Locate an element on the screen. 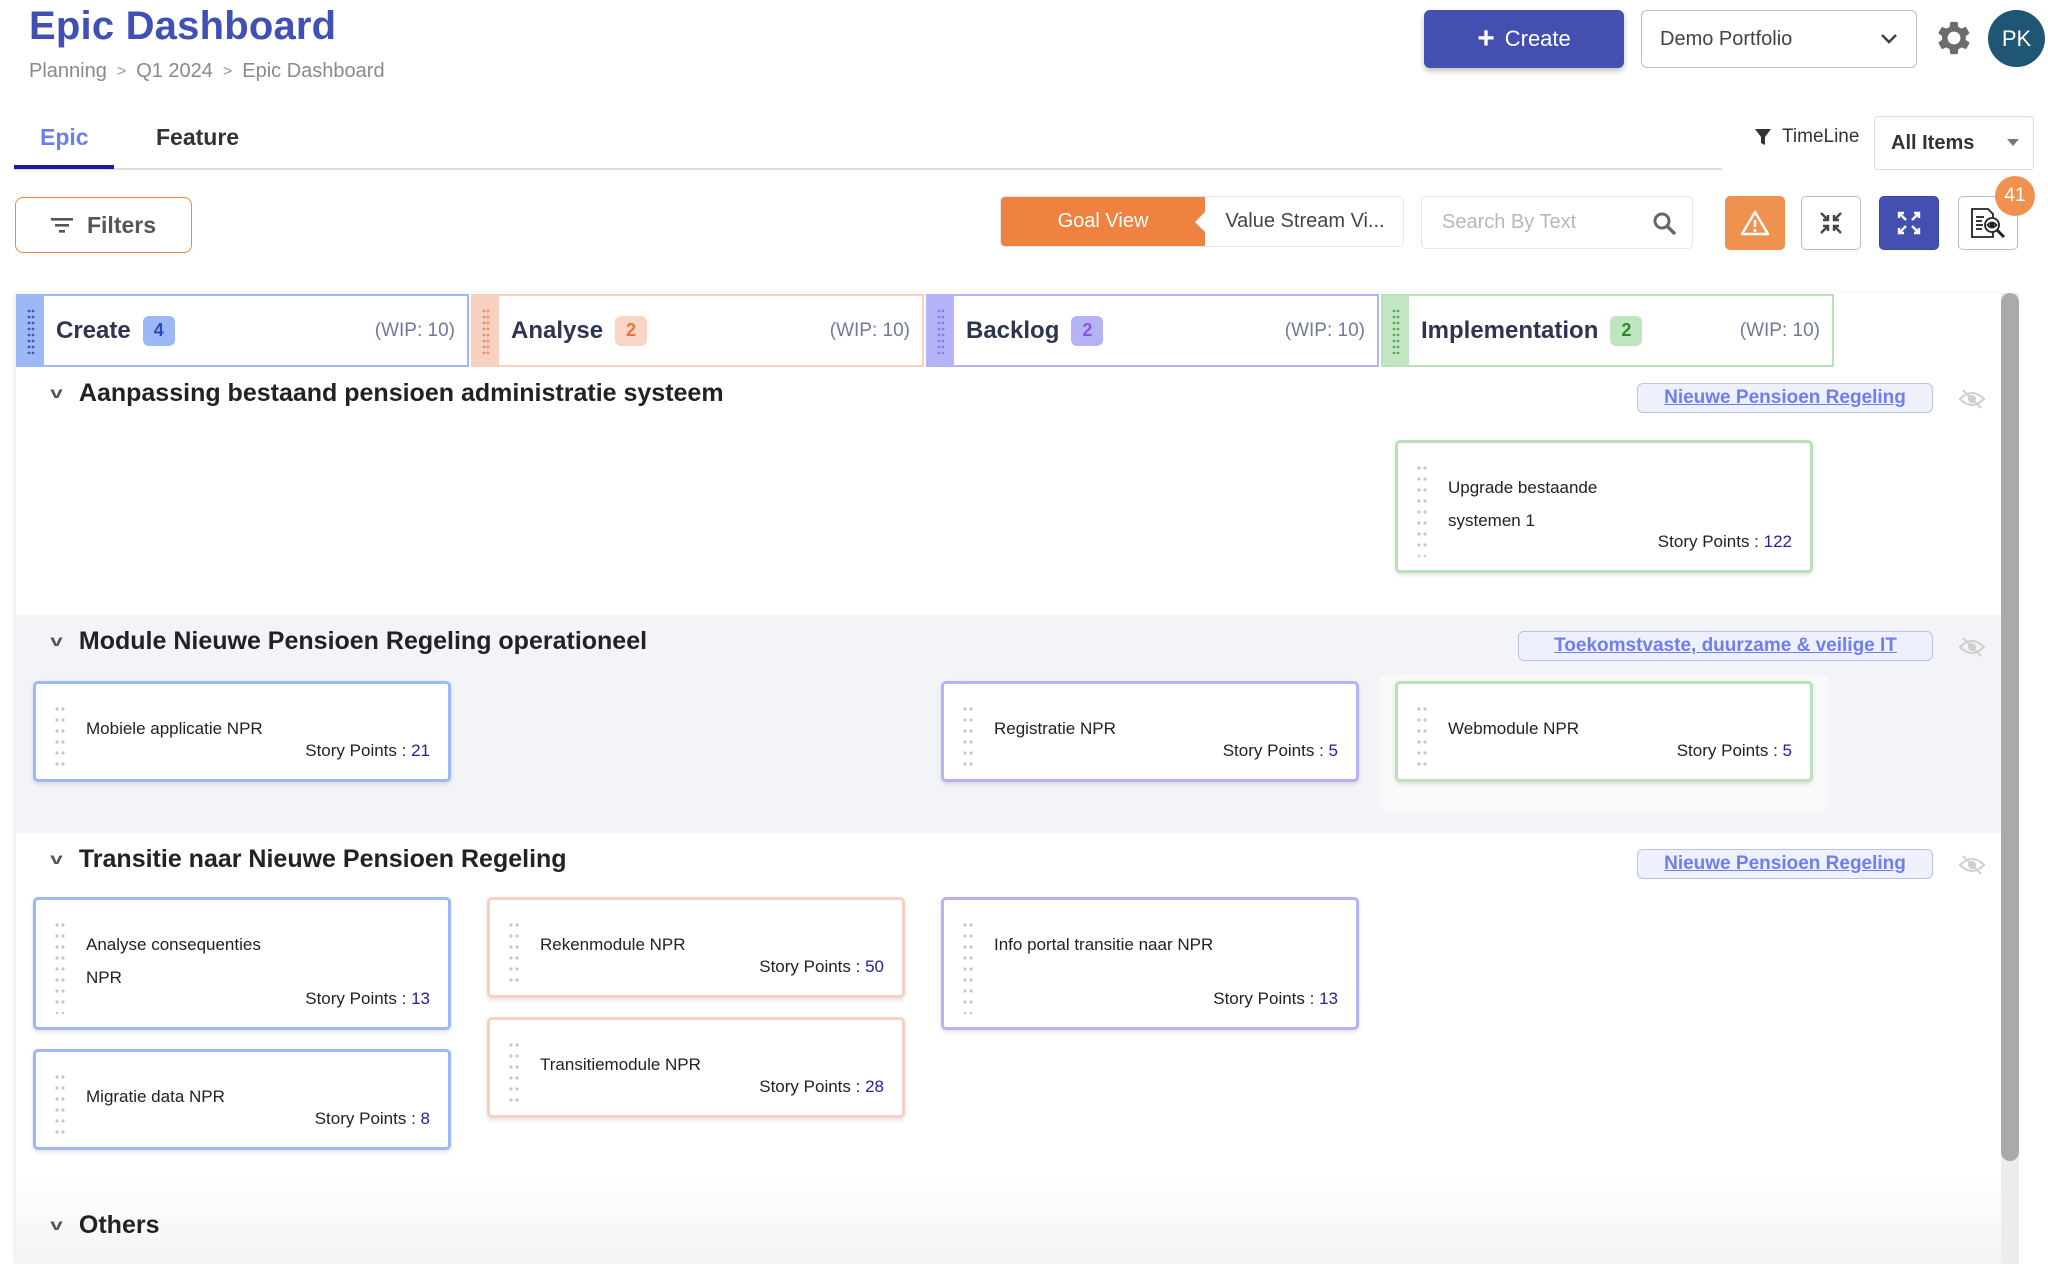  column-name: Backlog is located at coordinates (1013, 330).